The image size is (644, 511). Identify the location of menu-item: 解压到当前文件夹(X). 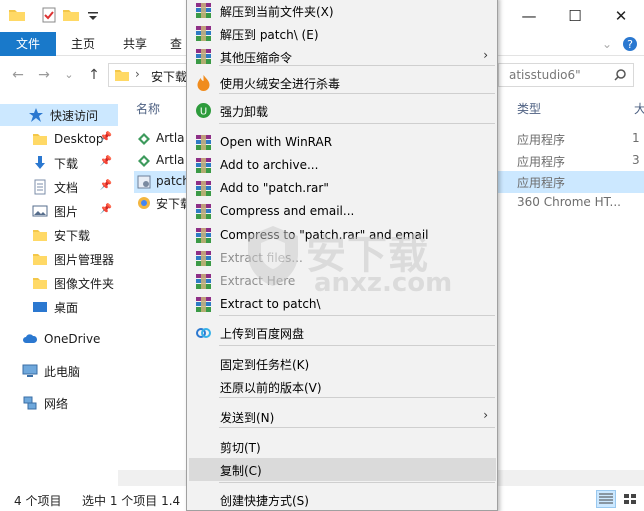
(342, 11).